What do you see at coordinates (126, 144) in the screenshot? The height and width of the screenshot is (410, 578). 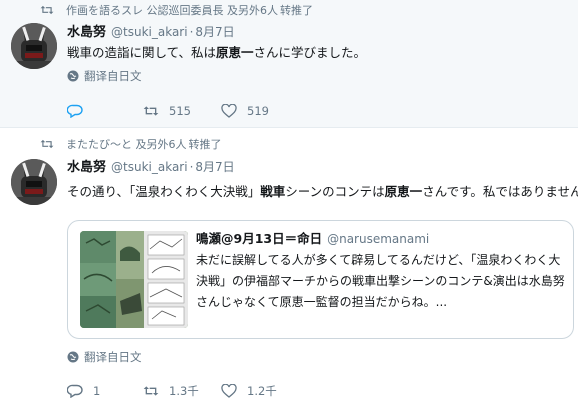 I see `retweet-users: またたび〜と 及另外6人` at bounding box center [126, 144].